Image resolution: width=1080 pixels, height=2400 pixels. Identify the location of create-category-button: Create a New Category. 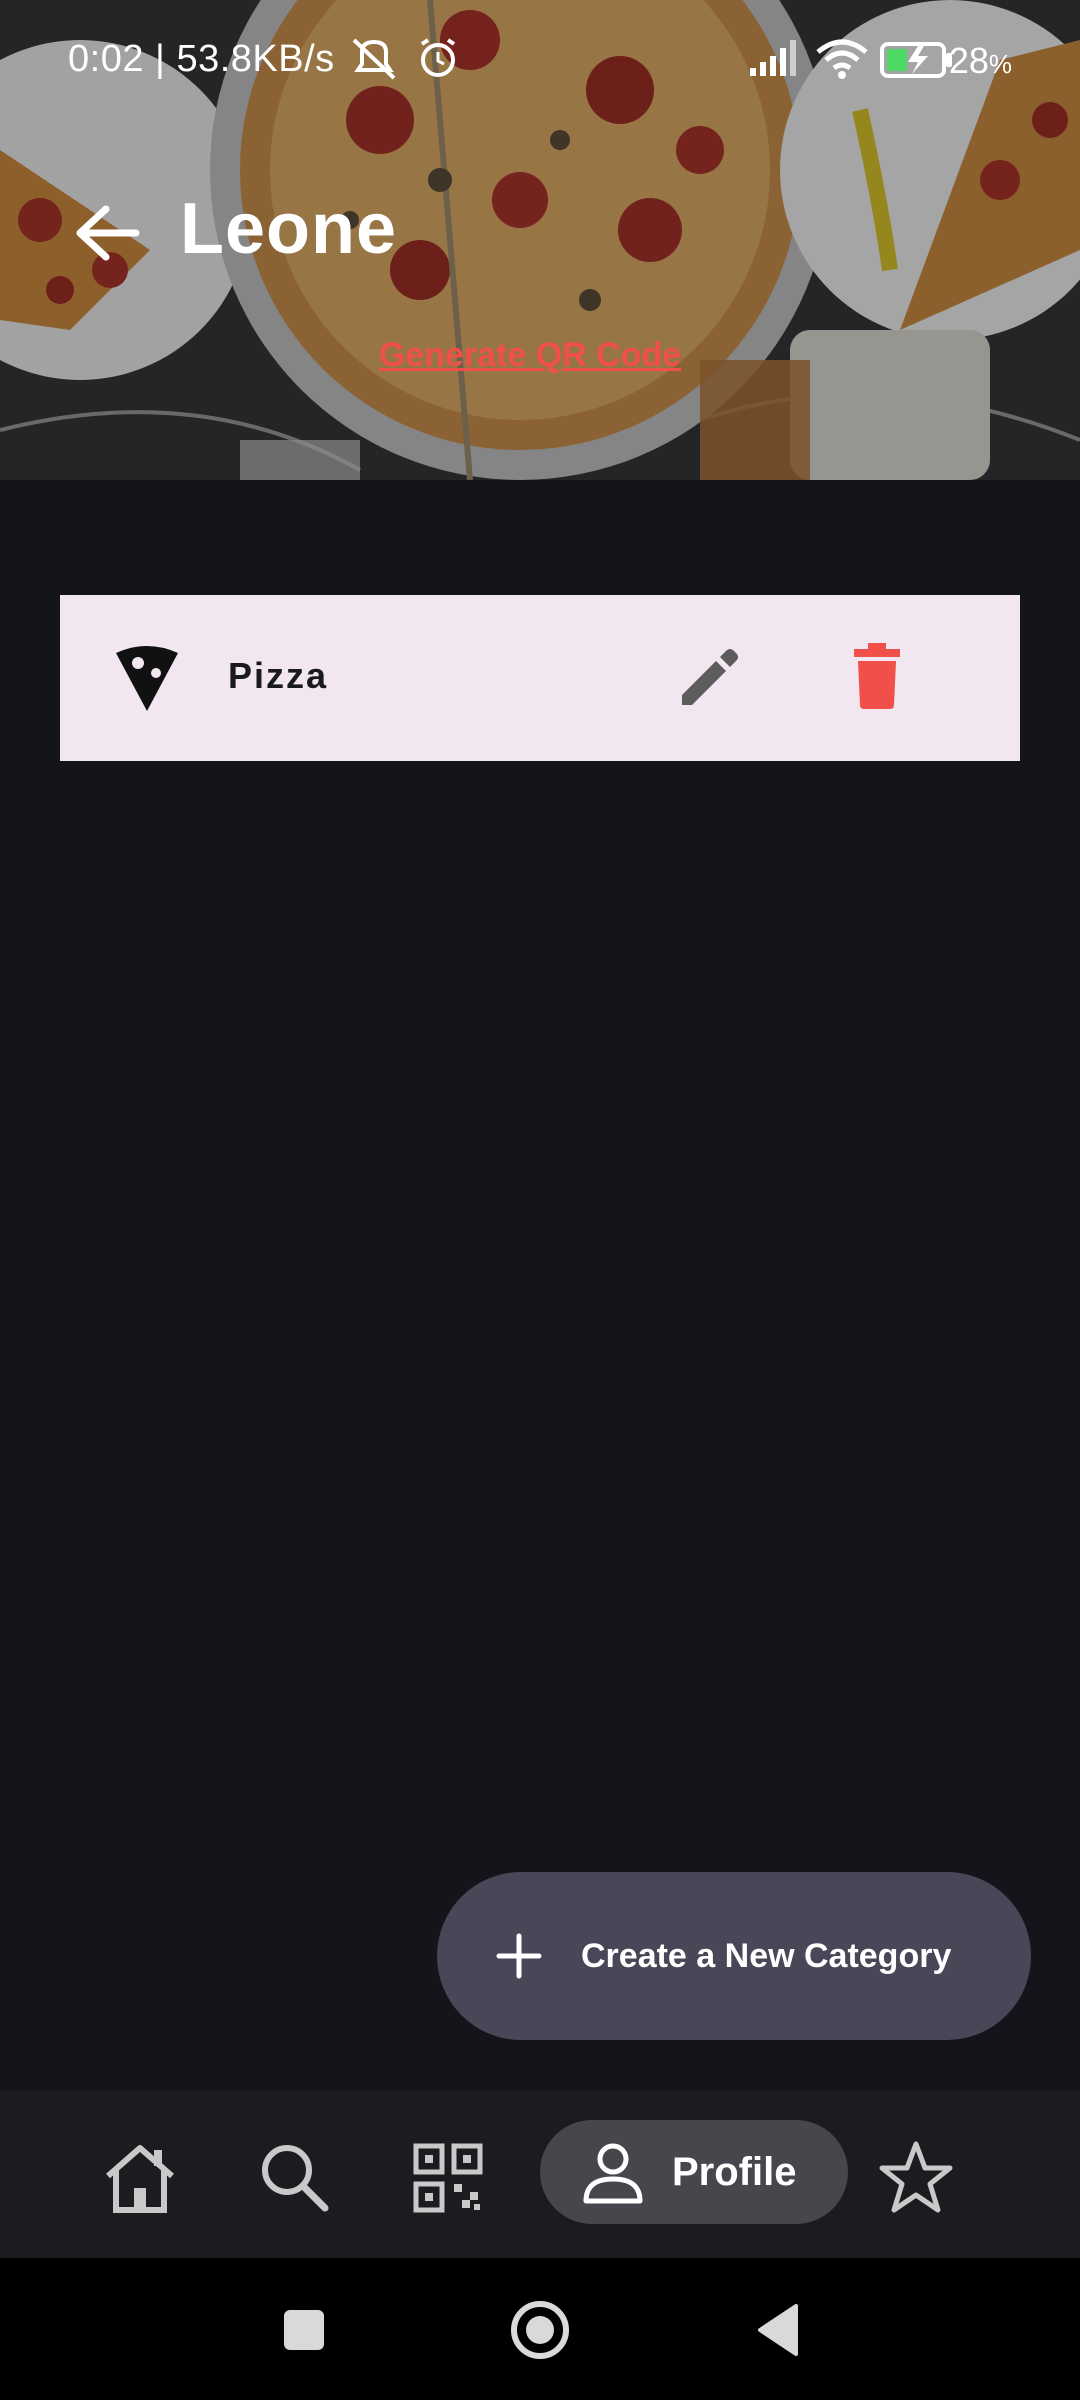
(734, 1956).